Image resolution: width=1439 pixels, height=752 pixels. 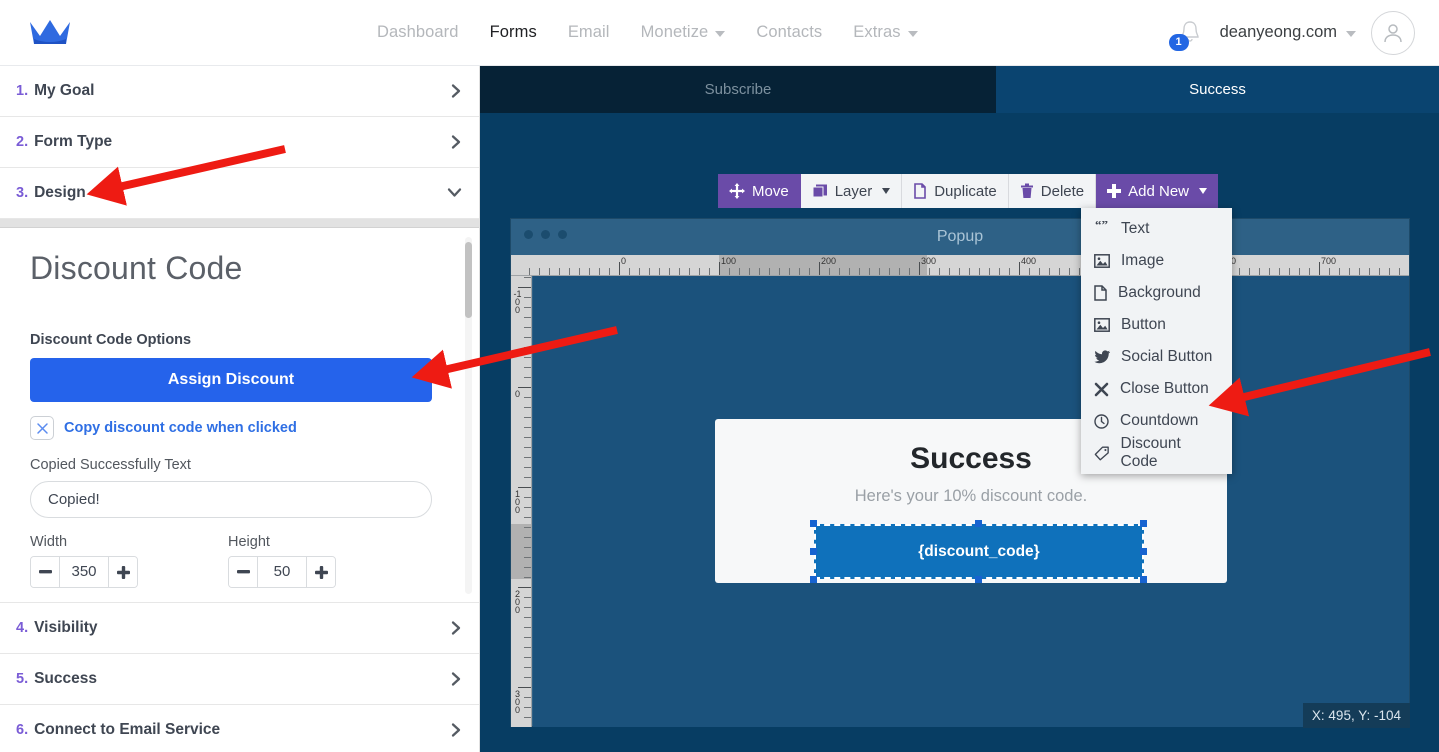 What do you see at coordinates (418, 32) in the screenshot?
I see `nav-item-dashboard: Dashboard` at bounding box center [418, 32].